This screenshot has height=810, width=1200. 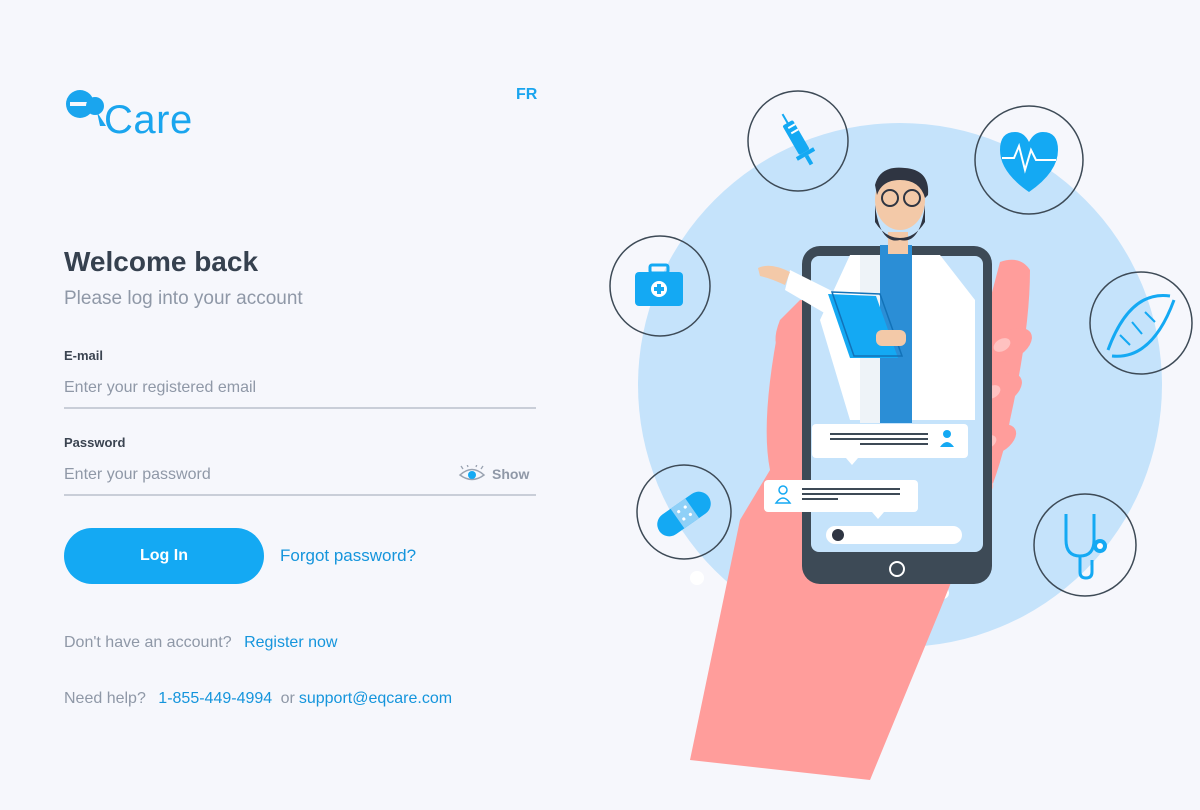 What do you see at coordinates (300, 389) in the screenshot?
I see `email-field` at bounding box center [300, 389].